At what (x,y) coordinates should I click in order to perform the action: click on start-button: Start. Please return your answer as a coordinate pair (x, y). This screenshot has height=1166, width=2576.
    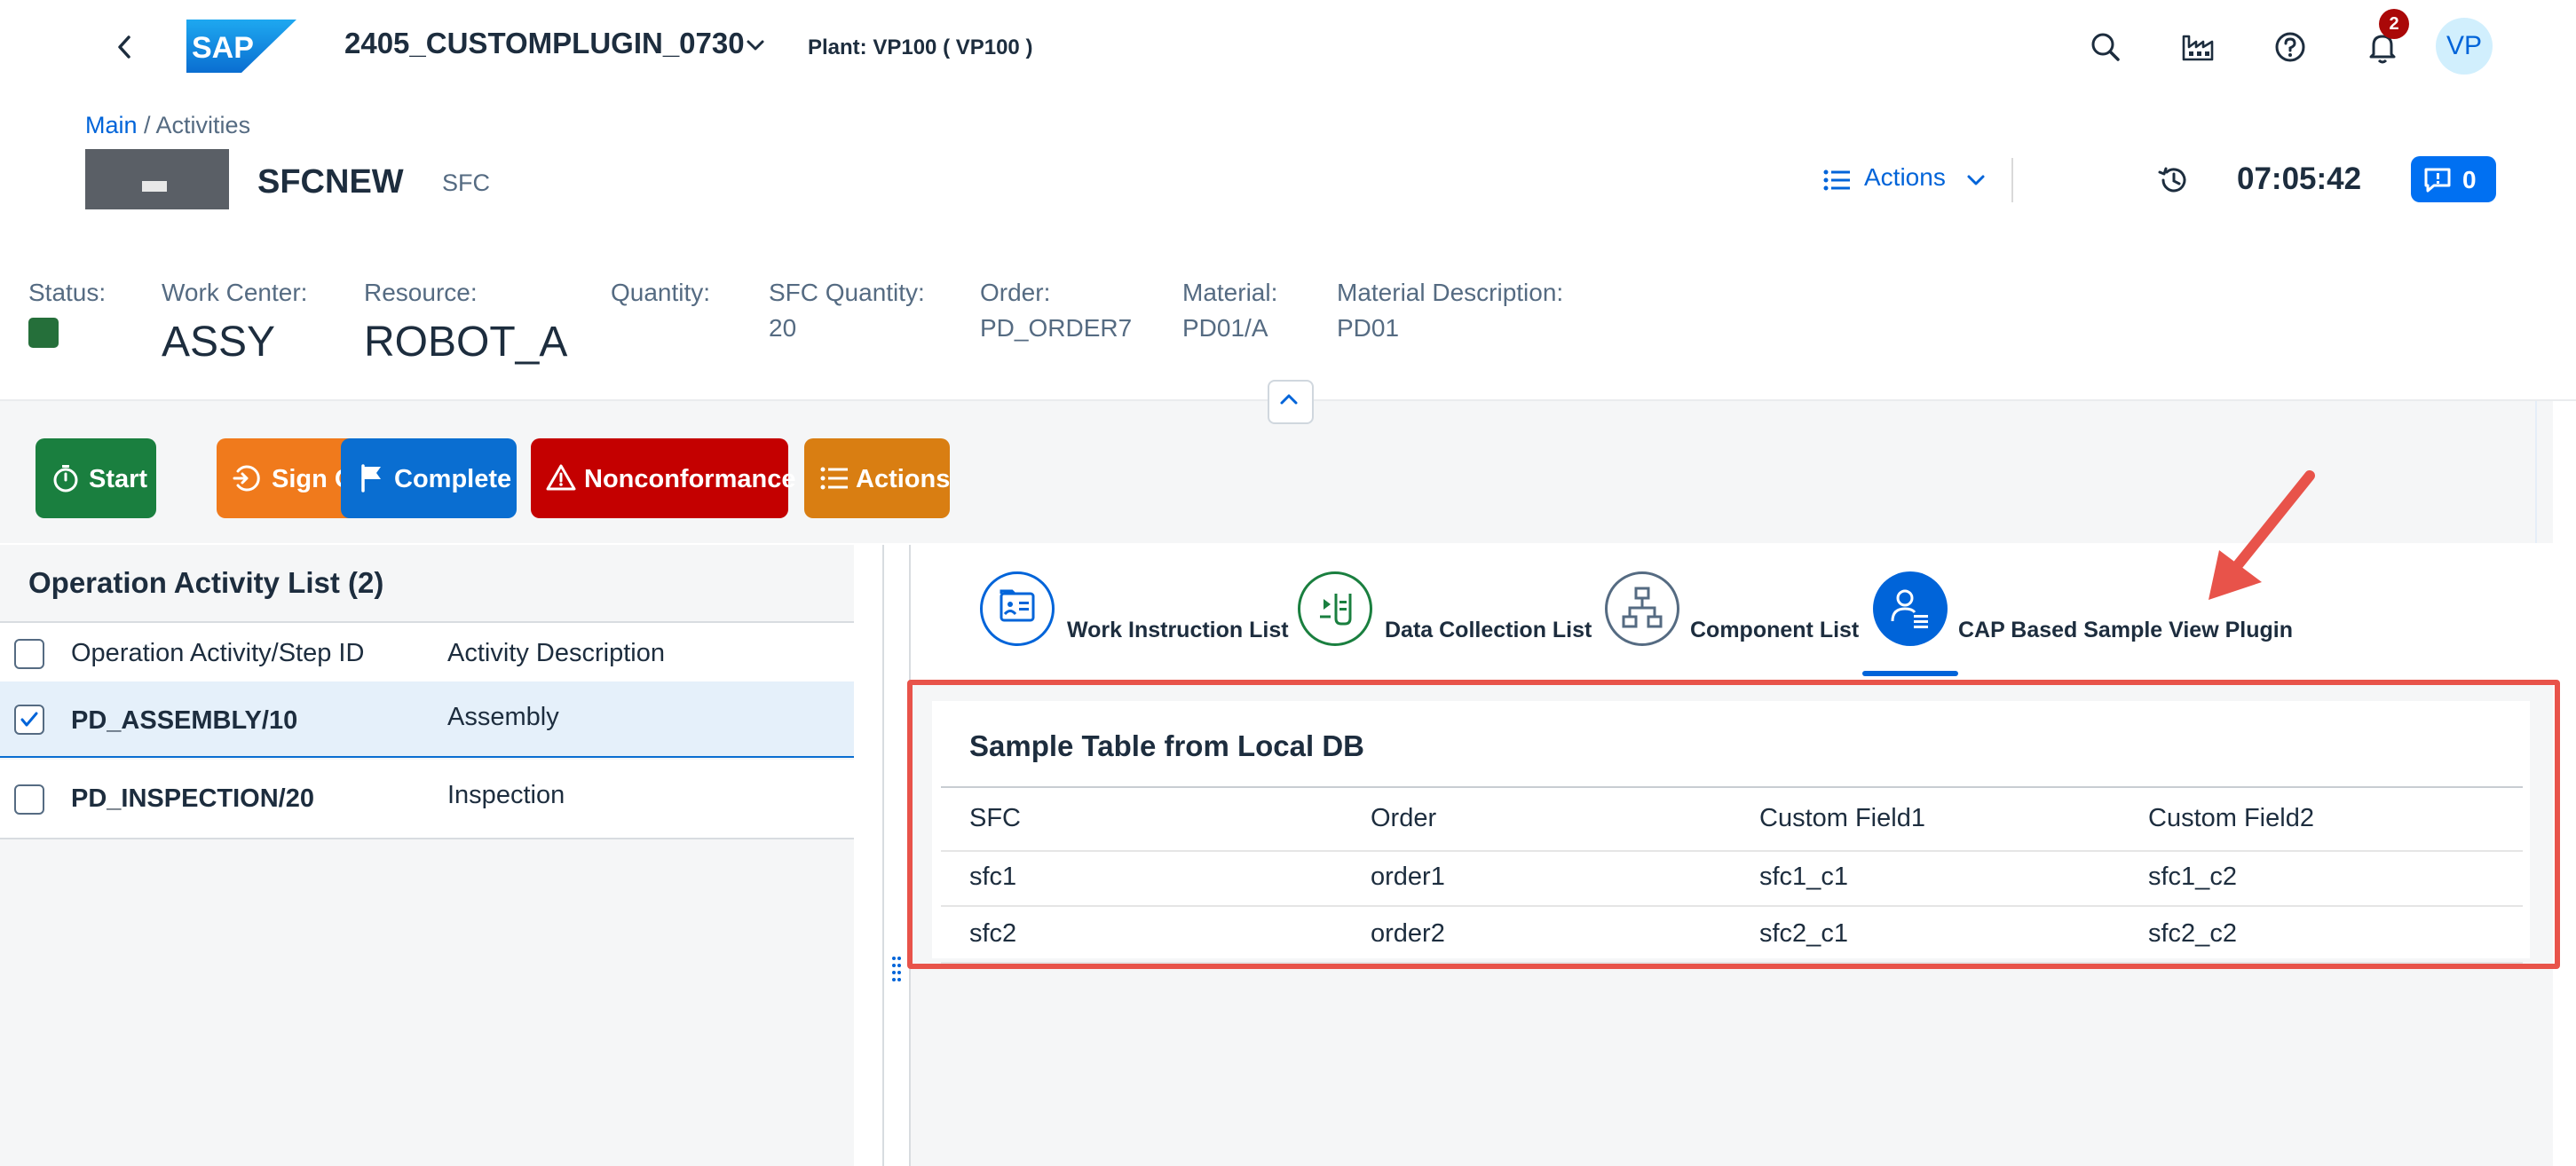
    Looking at the image, I should click on (96, 478).